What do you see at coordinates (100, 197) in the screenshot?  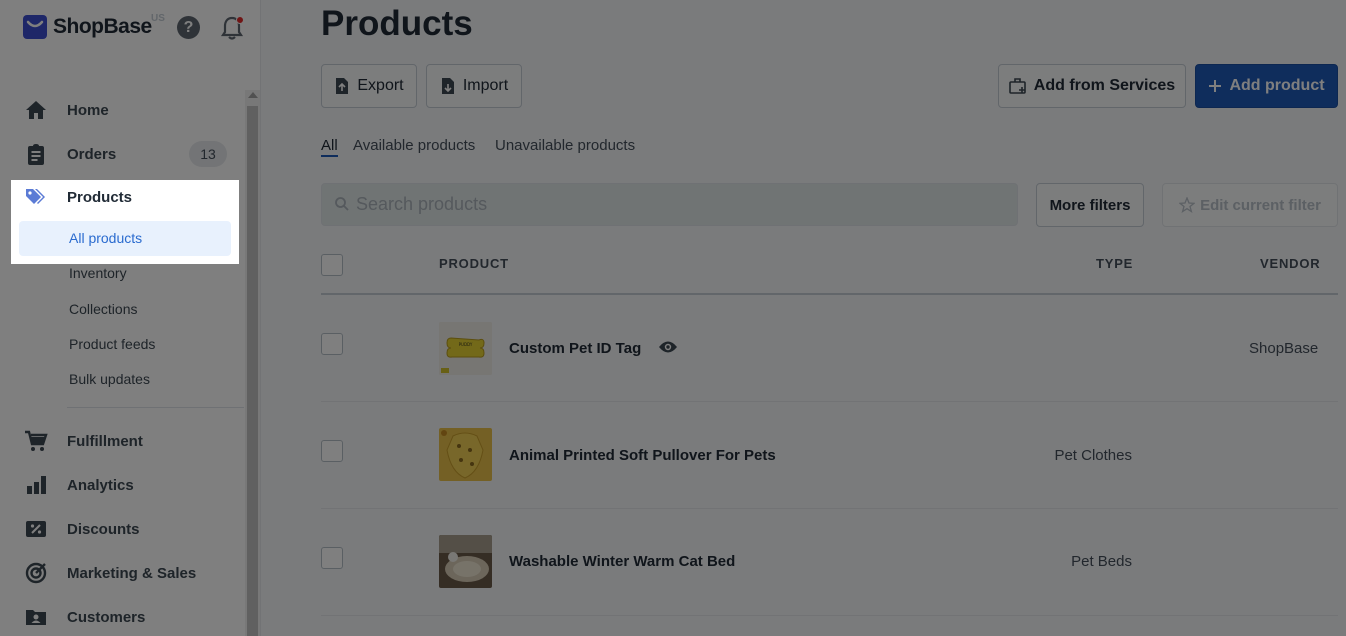 I see `sidebar-item-label: Products` at bounding box center [100, 197].